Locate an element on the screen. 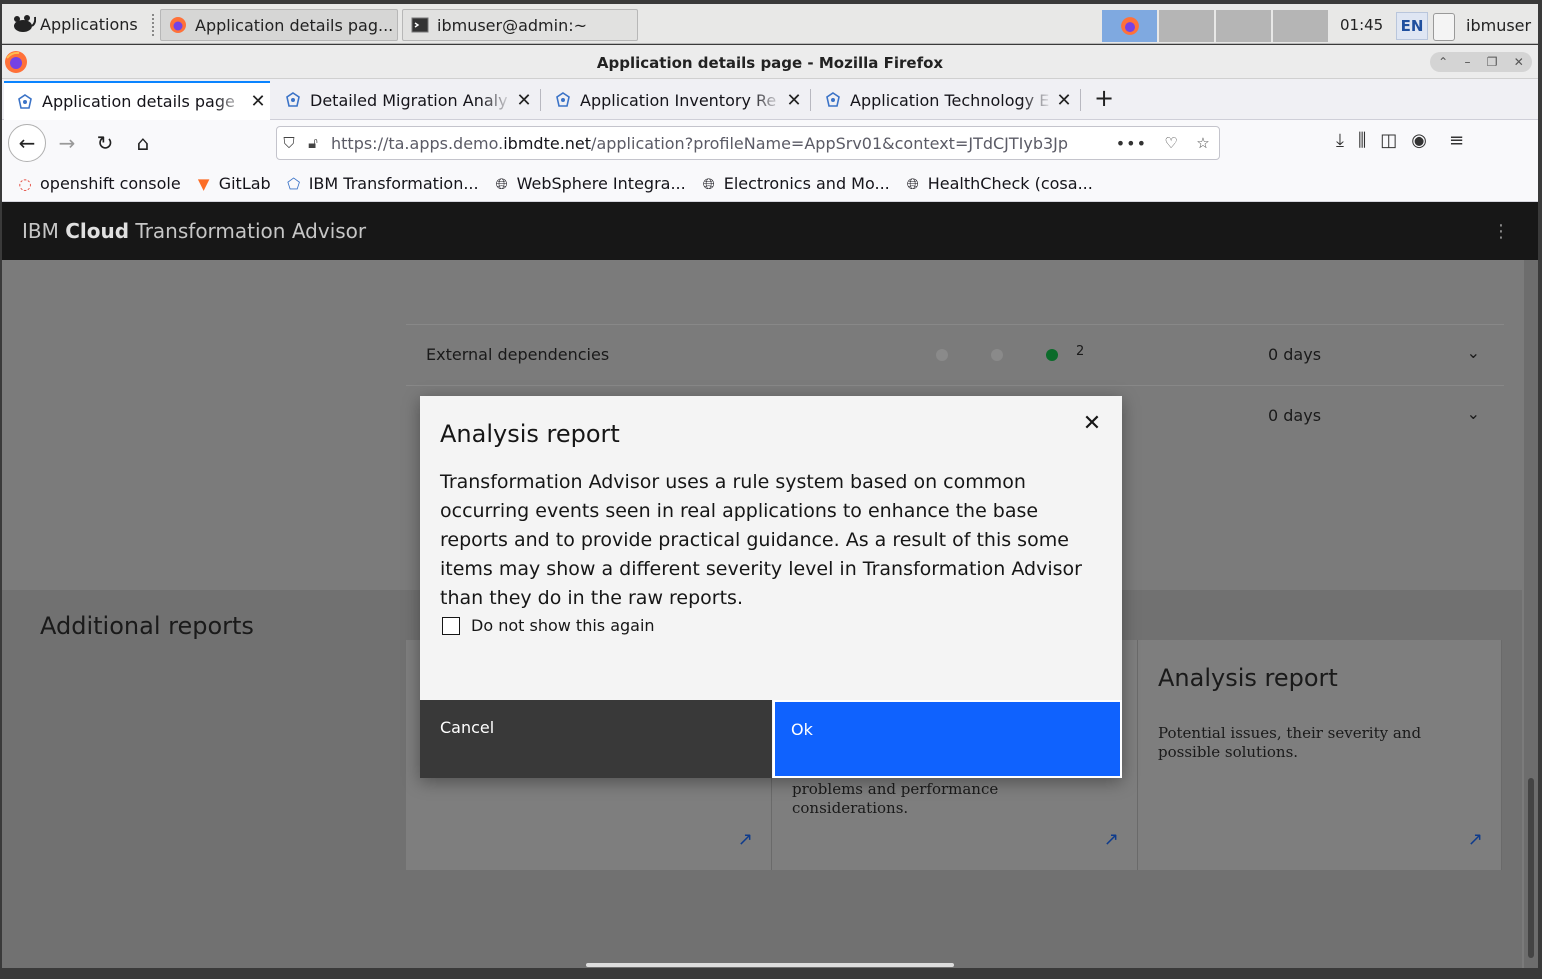  app-title: IBM Cloud Transformation Advisor is located at coordinates (194, 231).